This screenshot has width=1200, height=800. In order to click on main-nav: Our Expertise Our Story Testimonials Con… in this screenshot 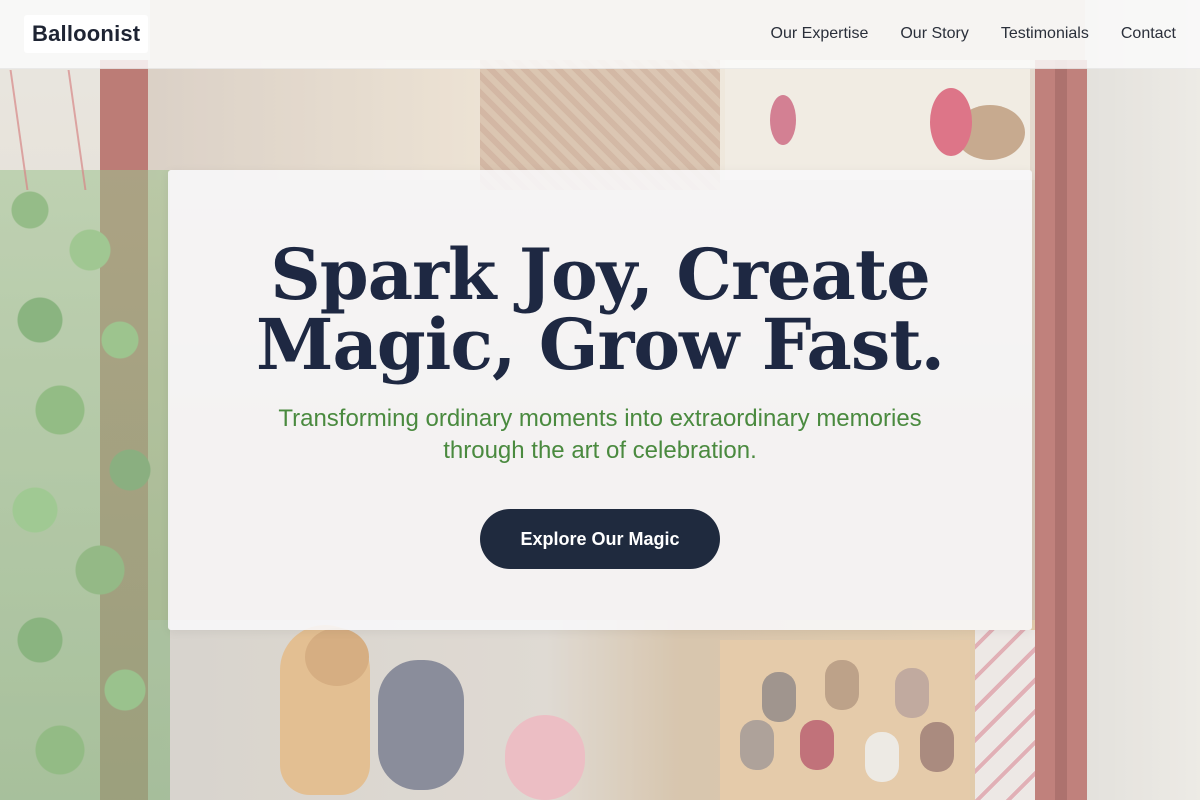, I will do `click(973, 34)`.